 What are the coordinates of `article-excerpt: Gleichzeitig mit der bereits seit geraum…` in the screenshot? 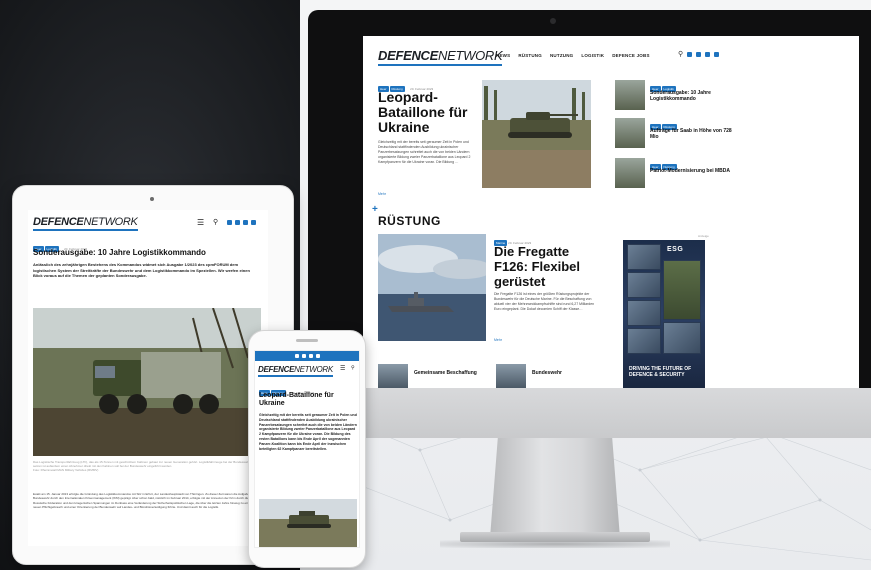 It's located at (308, 432).